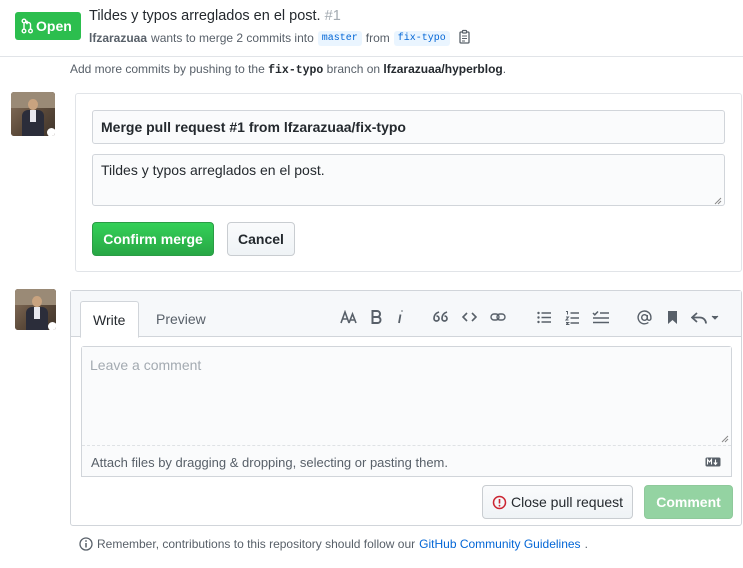 Image resolution: width=743 pixels, height=568 pixels. What do you see at coordinates (400, 317) in the screenshot?
I see `italic-icon` at bounding box center [400, 317].